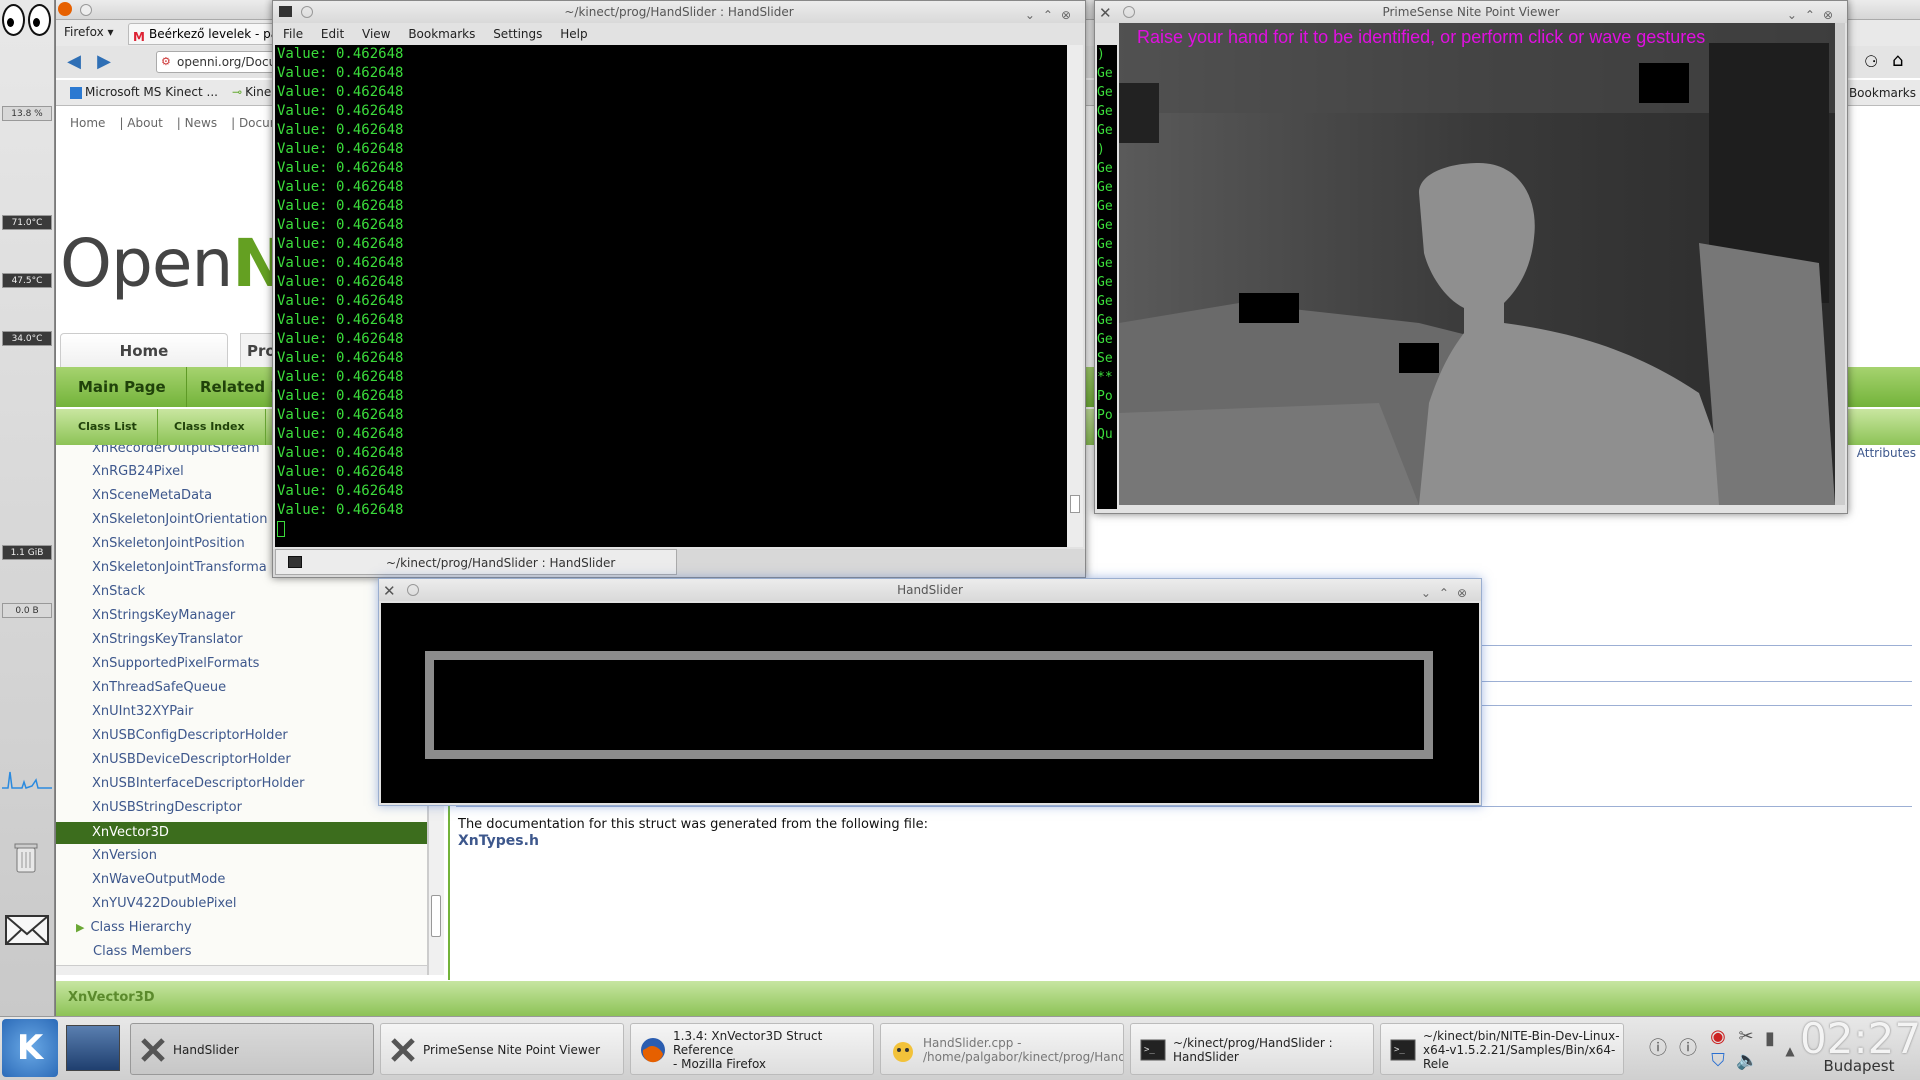  I want to click on source-file-link: XnTypes.h, so click(498, 841).